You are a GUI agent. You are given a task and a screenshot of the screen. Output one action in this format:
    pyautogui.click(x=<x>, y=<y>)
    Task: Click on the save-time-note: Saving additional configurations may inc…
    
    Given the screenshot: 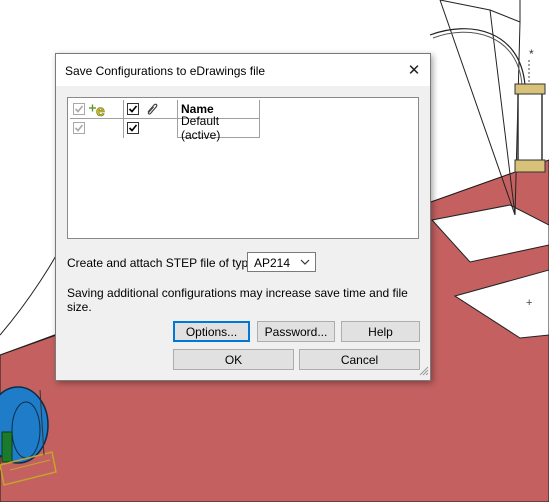 What is the action you would take?
    pyautogui.click(x=237, y=300)
    